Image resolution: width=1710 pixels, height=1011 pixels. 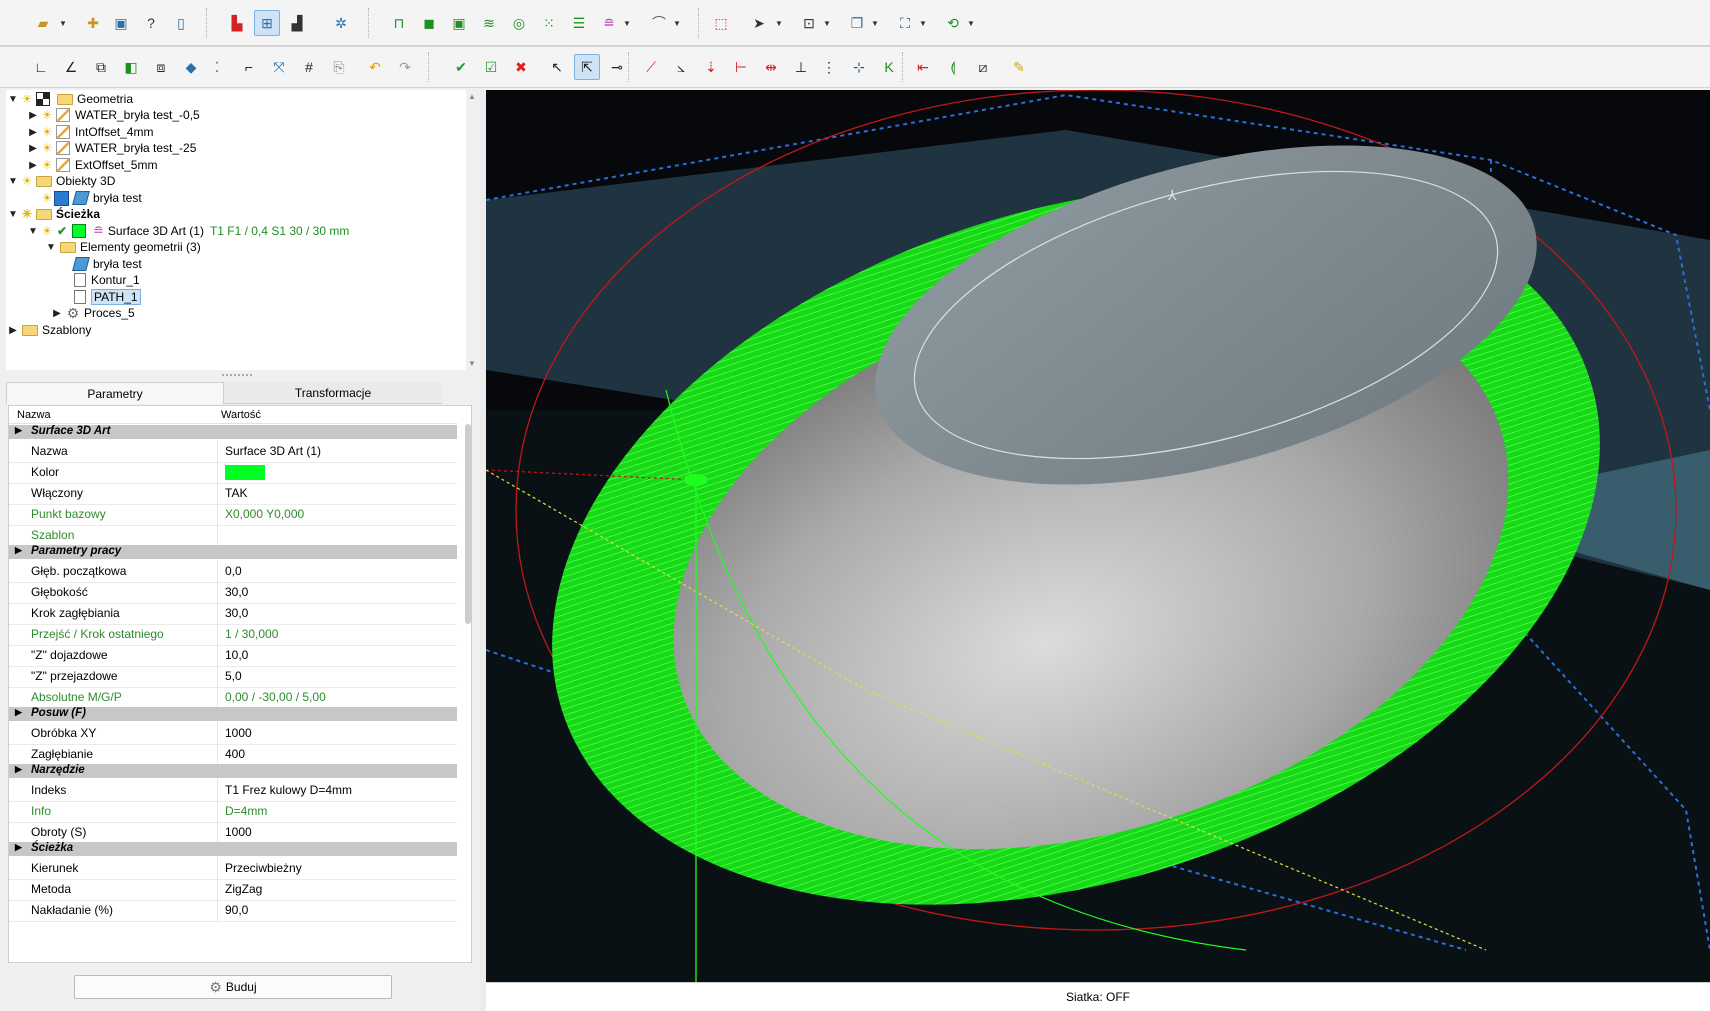 I want to click on pocket-icon: ◼, so click(x=429, y=23).